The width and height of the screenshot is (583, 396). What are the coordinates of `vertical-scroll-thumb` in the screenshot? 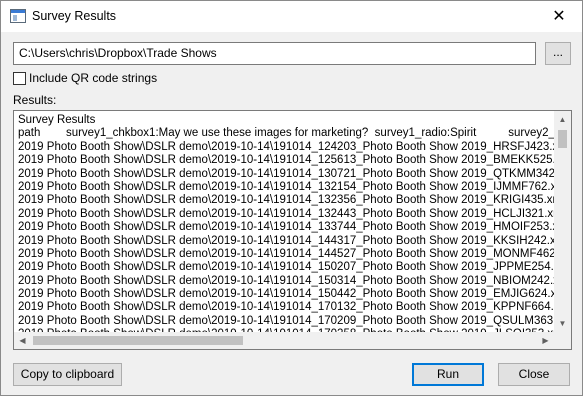 It's located at (562, 139).